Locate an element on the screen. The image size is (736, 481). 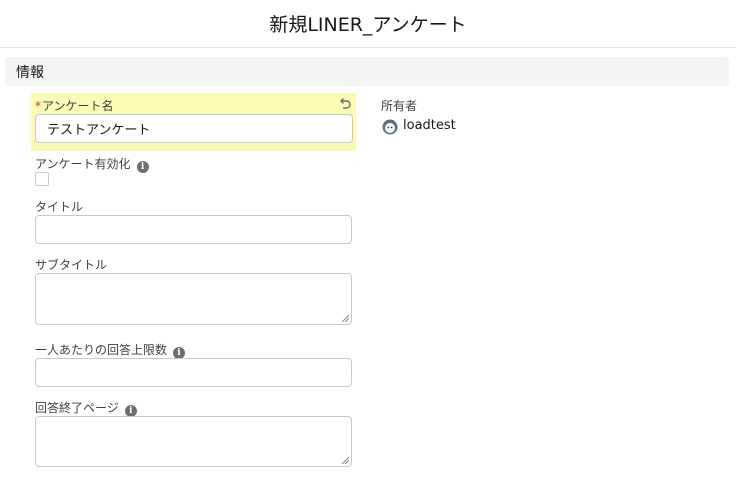
survey-name-label: *アンケート名 is located at coordinates (74, 106).